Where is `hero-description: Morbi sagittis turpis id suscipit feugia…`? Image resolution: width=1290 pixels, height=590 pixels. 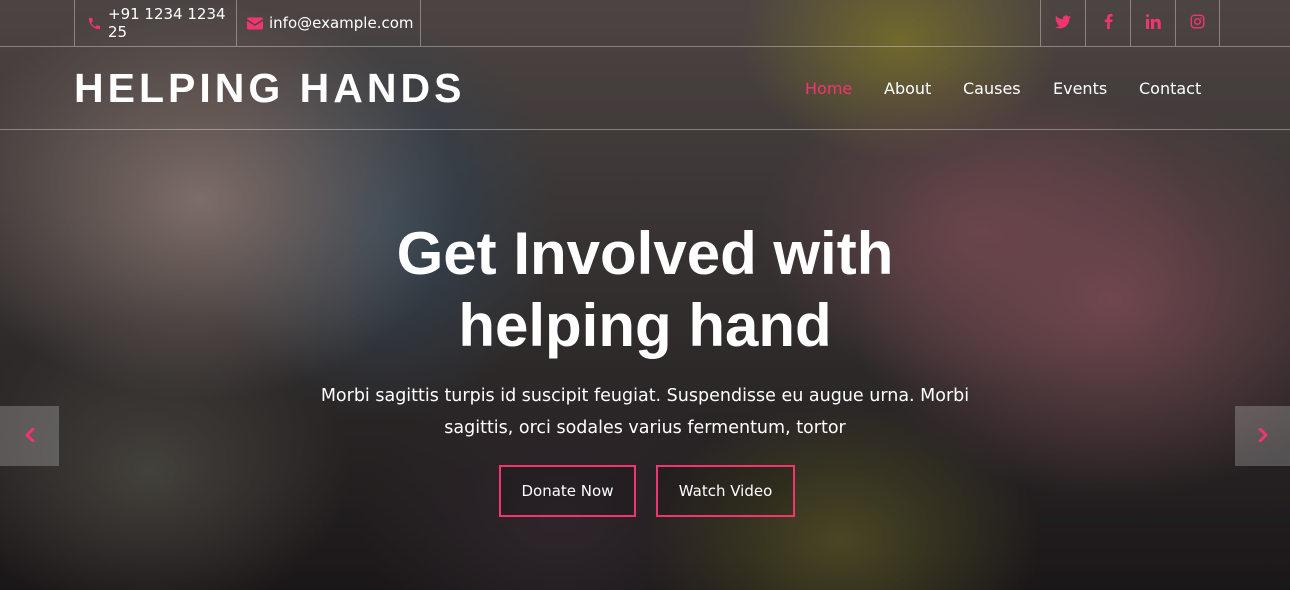
hero-description: Morbi sagittis turpis id suscipit feugia… is located at coordinates (645, 412).